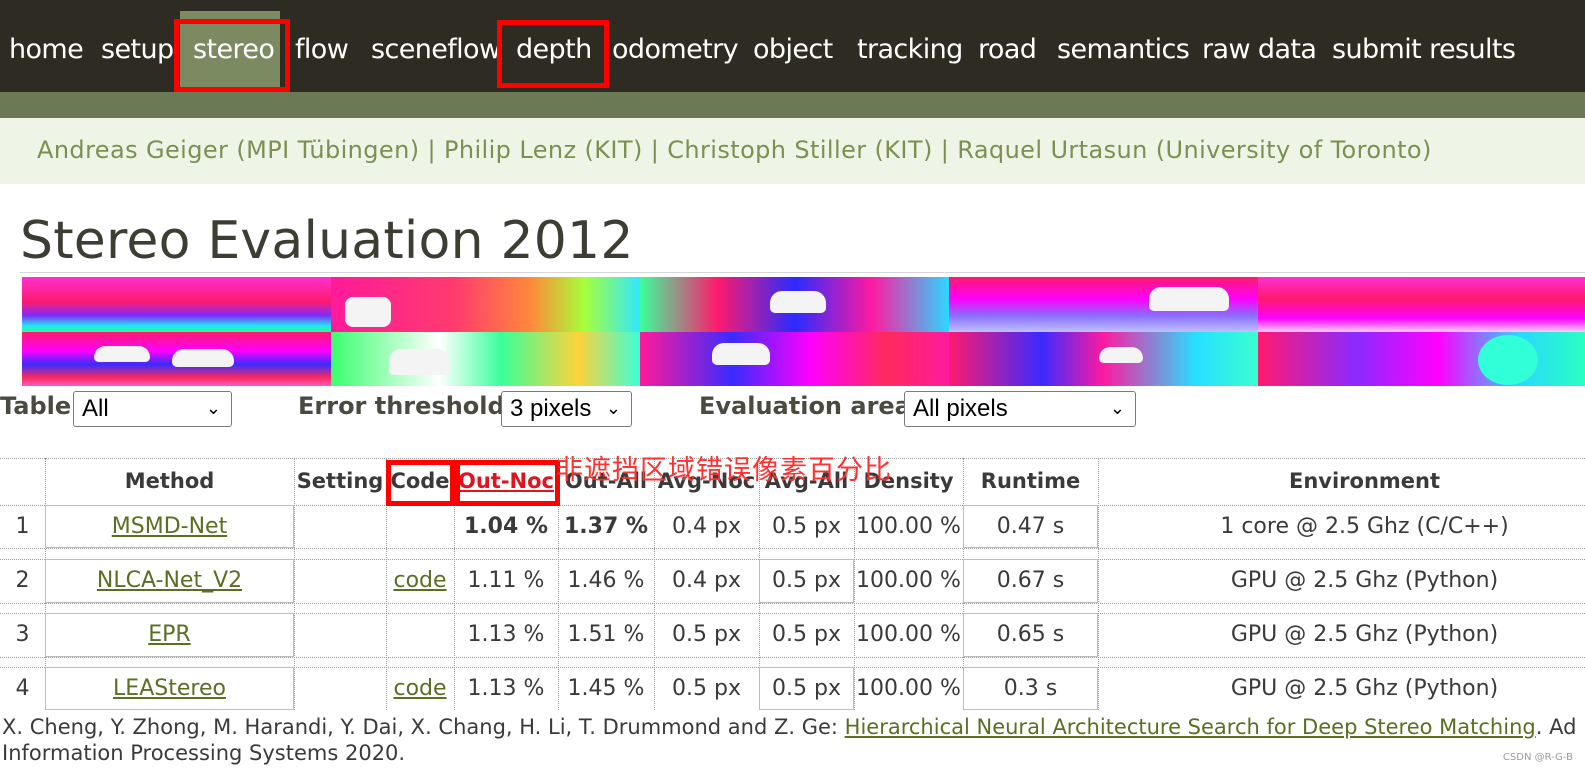 The width and height of the screenshot is (1585, 780). Describe the element at coordinates (606, 580) in the screenshot. I see `out-all-value: 1.46 %` at that location.